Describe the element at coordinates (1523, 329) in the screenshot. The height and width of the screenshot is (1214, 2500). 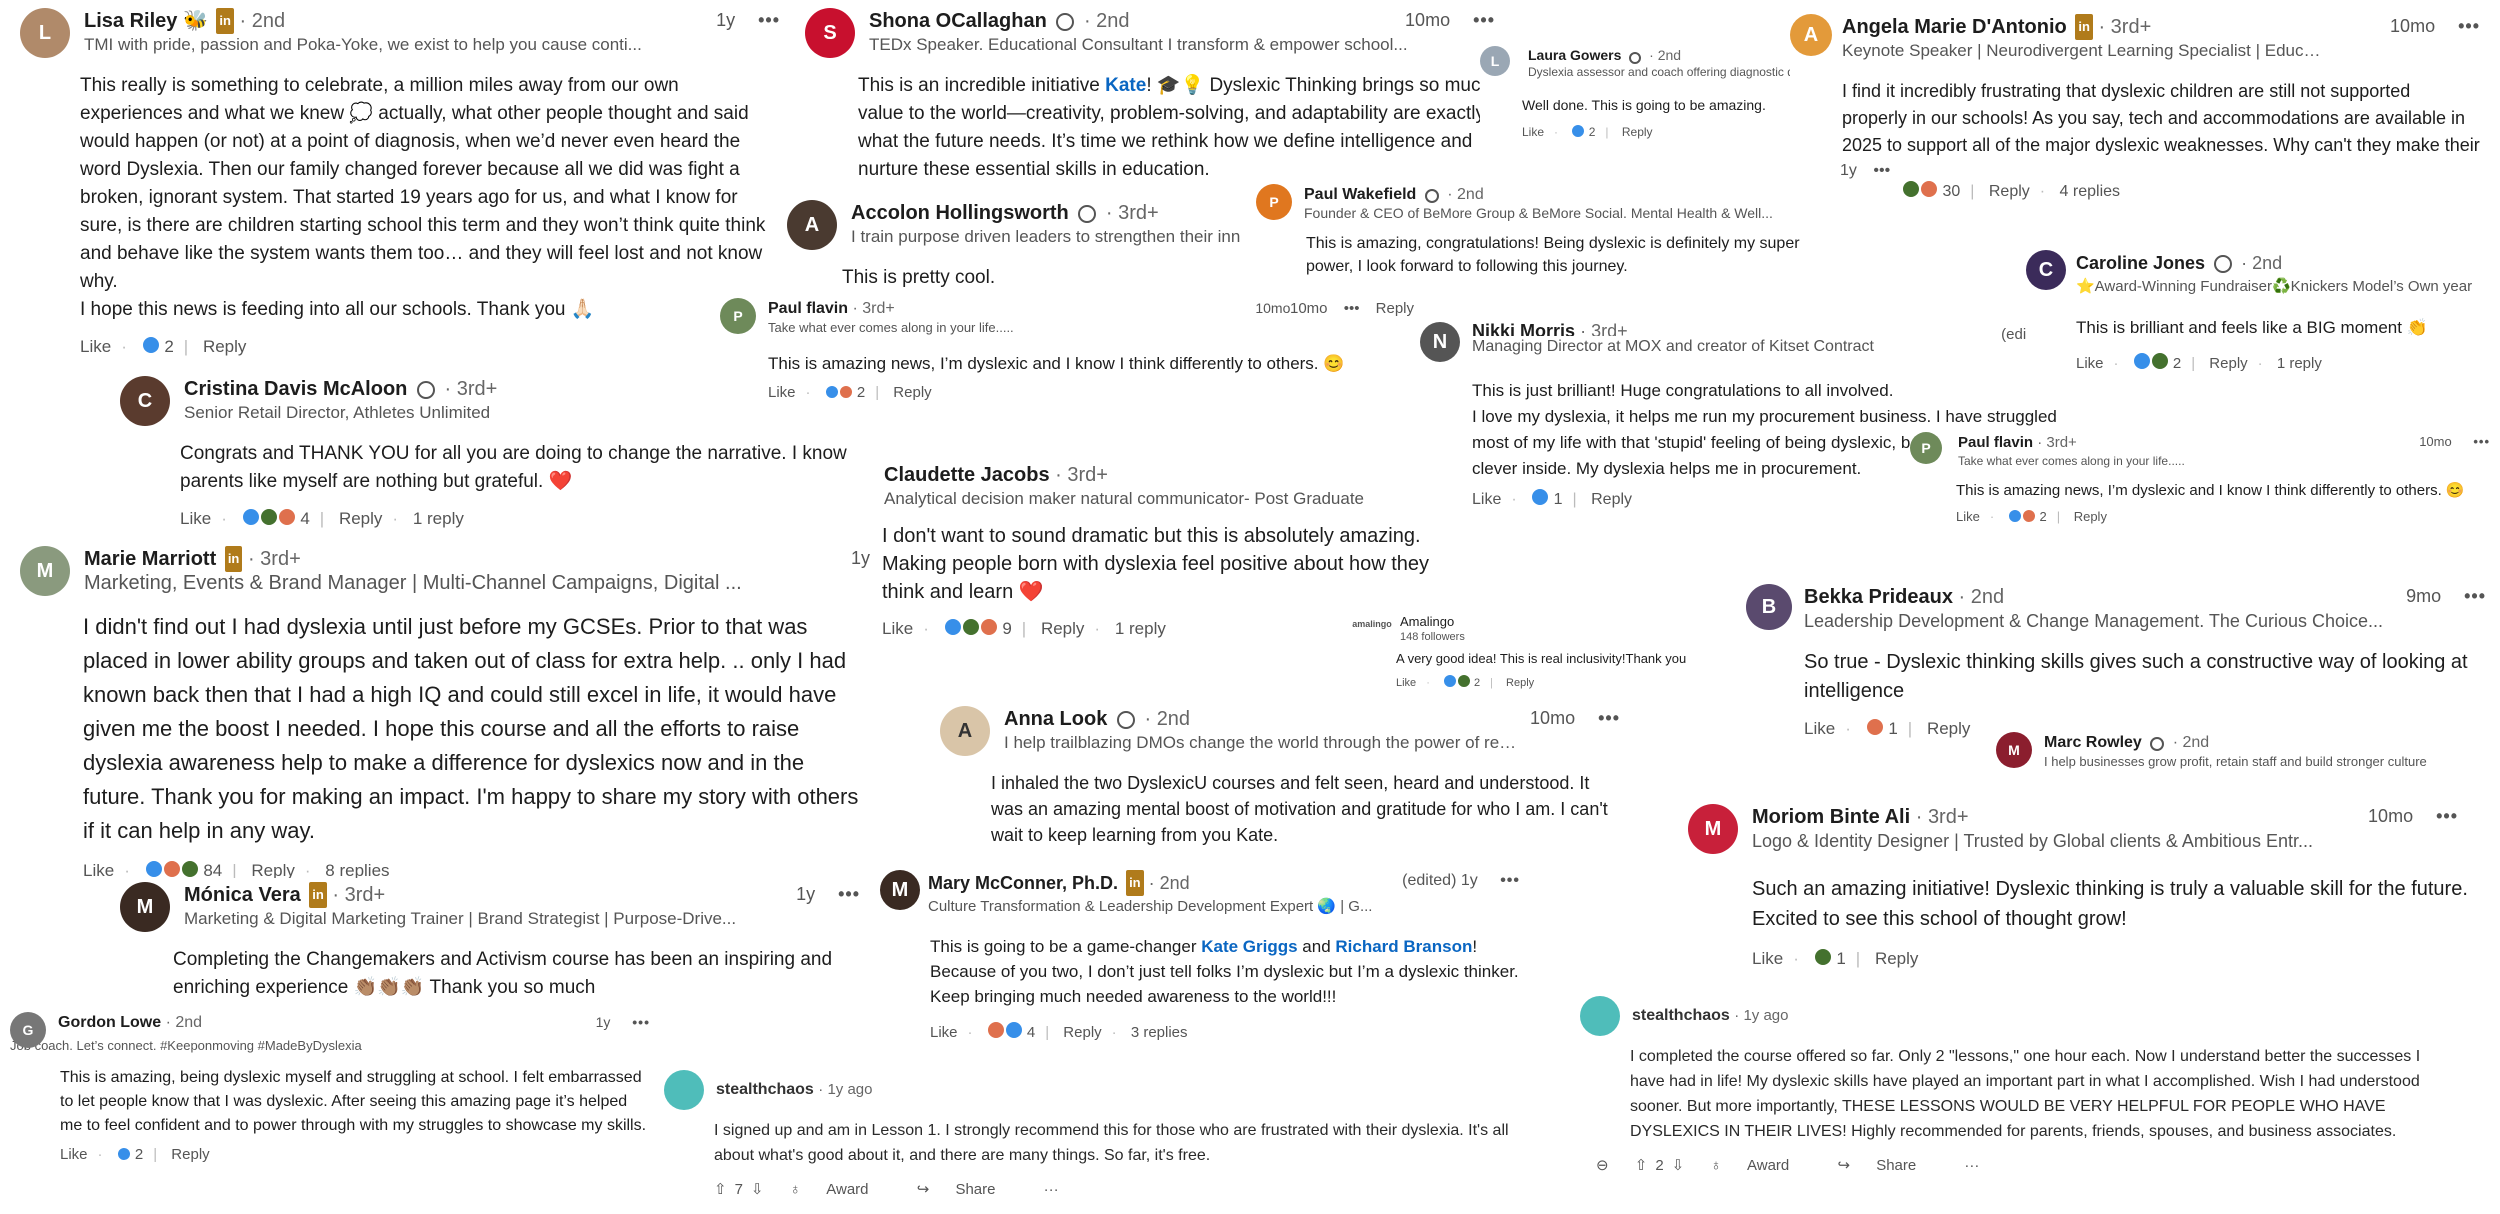
I see `author-name: Nikki Morris` at that location.